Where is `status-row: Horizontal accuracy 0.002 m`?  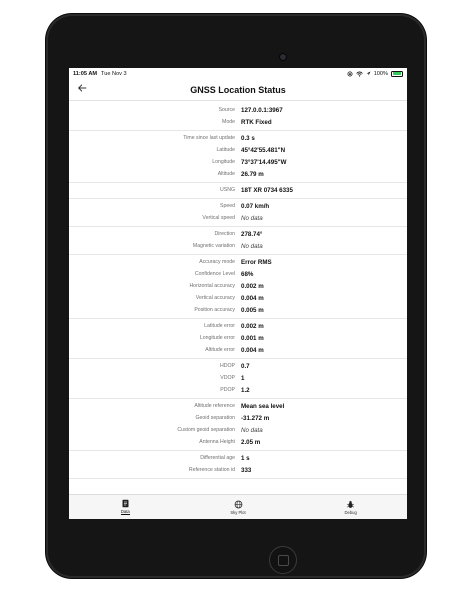
status-row: Horizontal accuracy 0.002 m is located at coordinates (238, 286).